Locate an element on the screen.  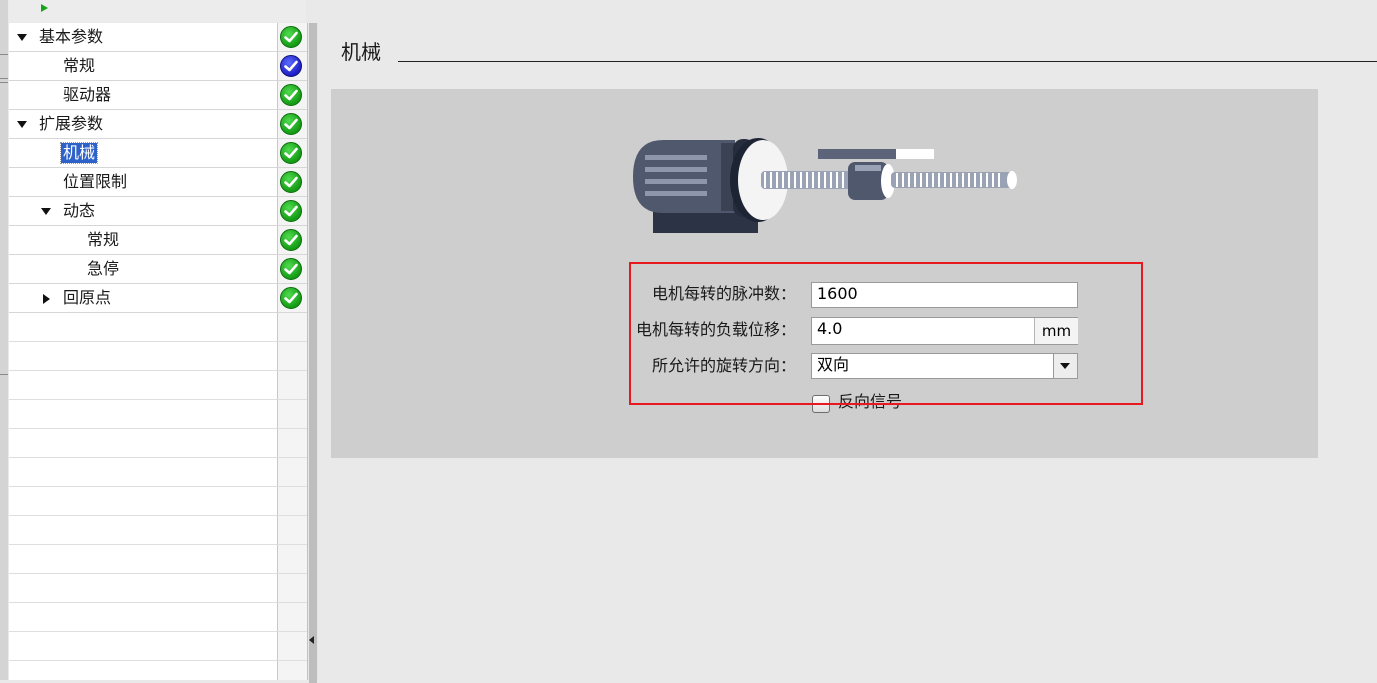
tree-label: 扩展参数 is located at coordinates (71, 123).